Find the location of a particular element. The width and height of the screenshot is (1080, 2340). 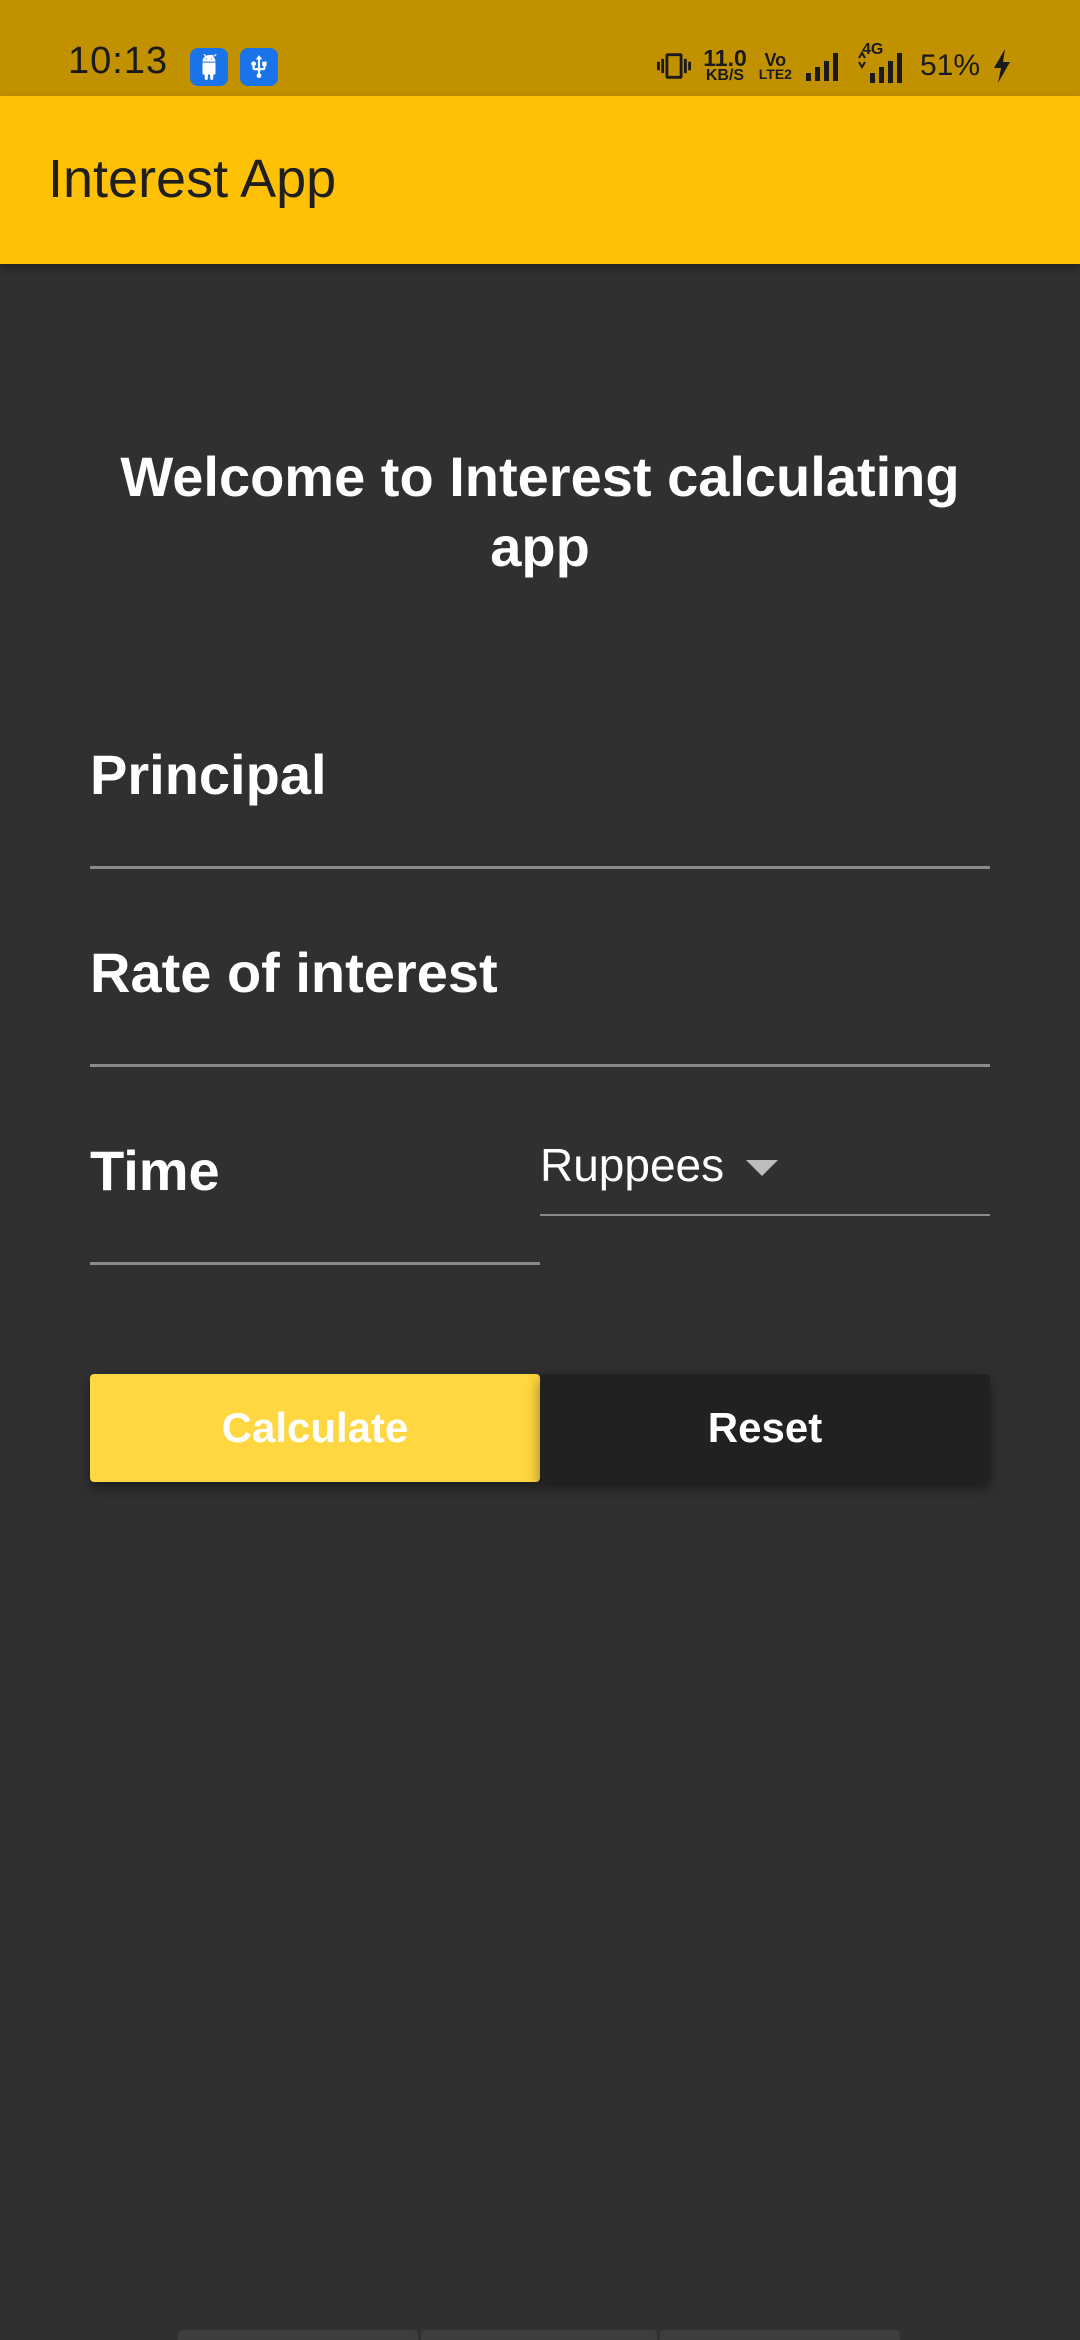

time-placeholder: Time is located at coordinates (155, 1170).